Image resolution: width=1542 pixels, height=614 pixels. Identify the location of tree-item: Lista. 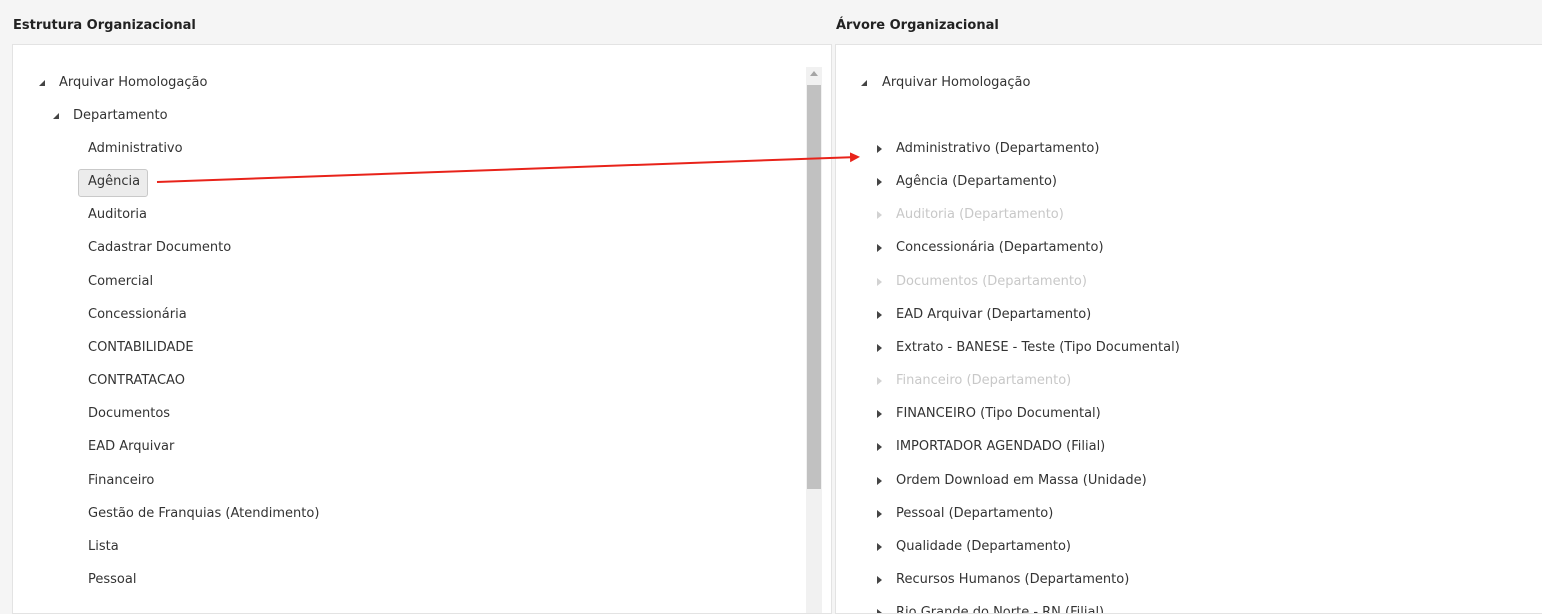
(103, 547).